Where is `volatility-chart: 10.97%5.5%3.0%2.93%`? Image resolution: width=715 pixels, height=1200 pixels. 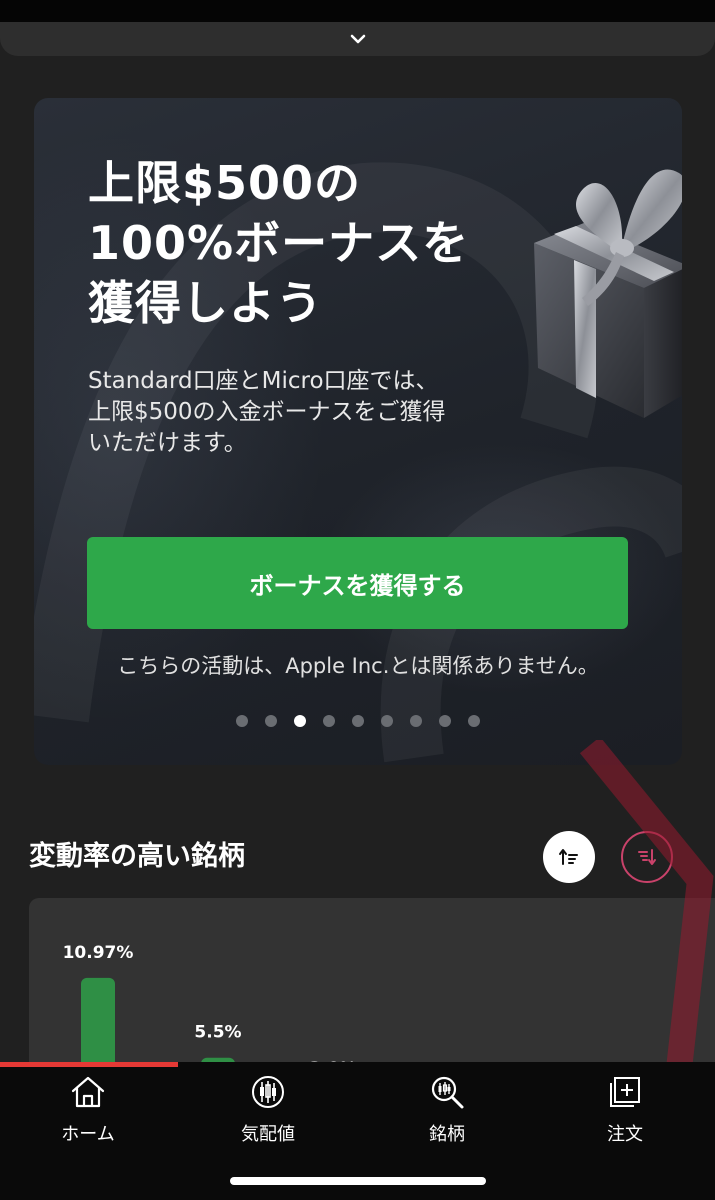 volatility-chart: 10.97%5.5%3.0%2.93% is located at coordinates (372, 983).